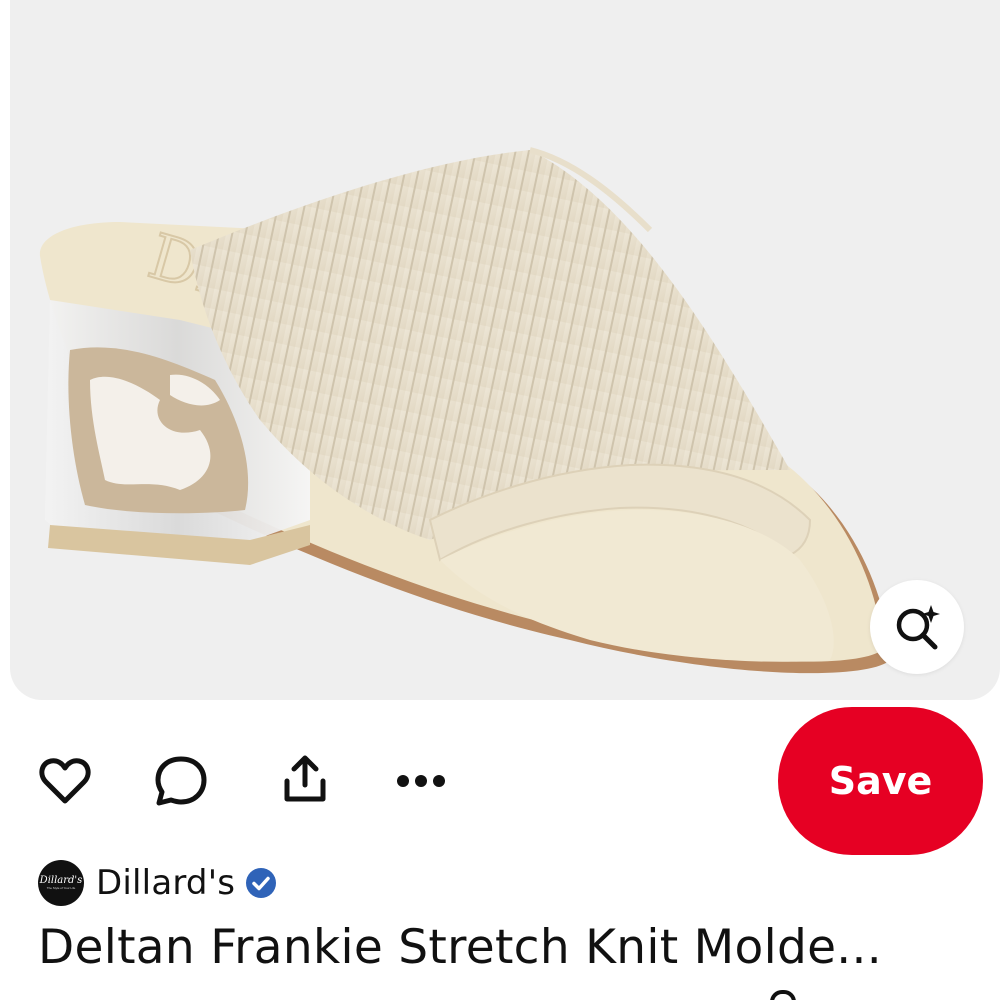 The height and width of the screenshot is (1000, 1000). Describe the element at coordinates (261, 883) in the screenshot. I see `verified-check-icon` at that location.